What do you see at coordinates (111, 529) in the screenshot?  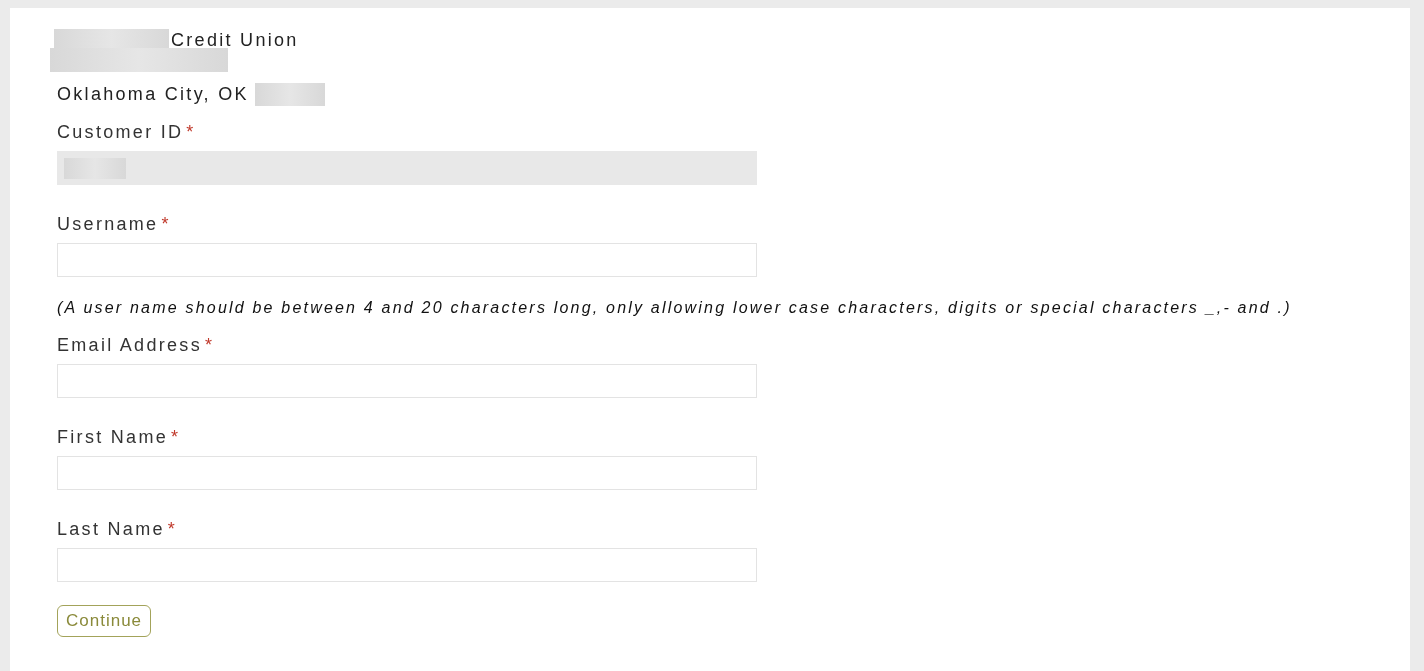 I see `field-label: Last Name` at bounding box center [111, 529].